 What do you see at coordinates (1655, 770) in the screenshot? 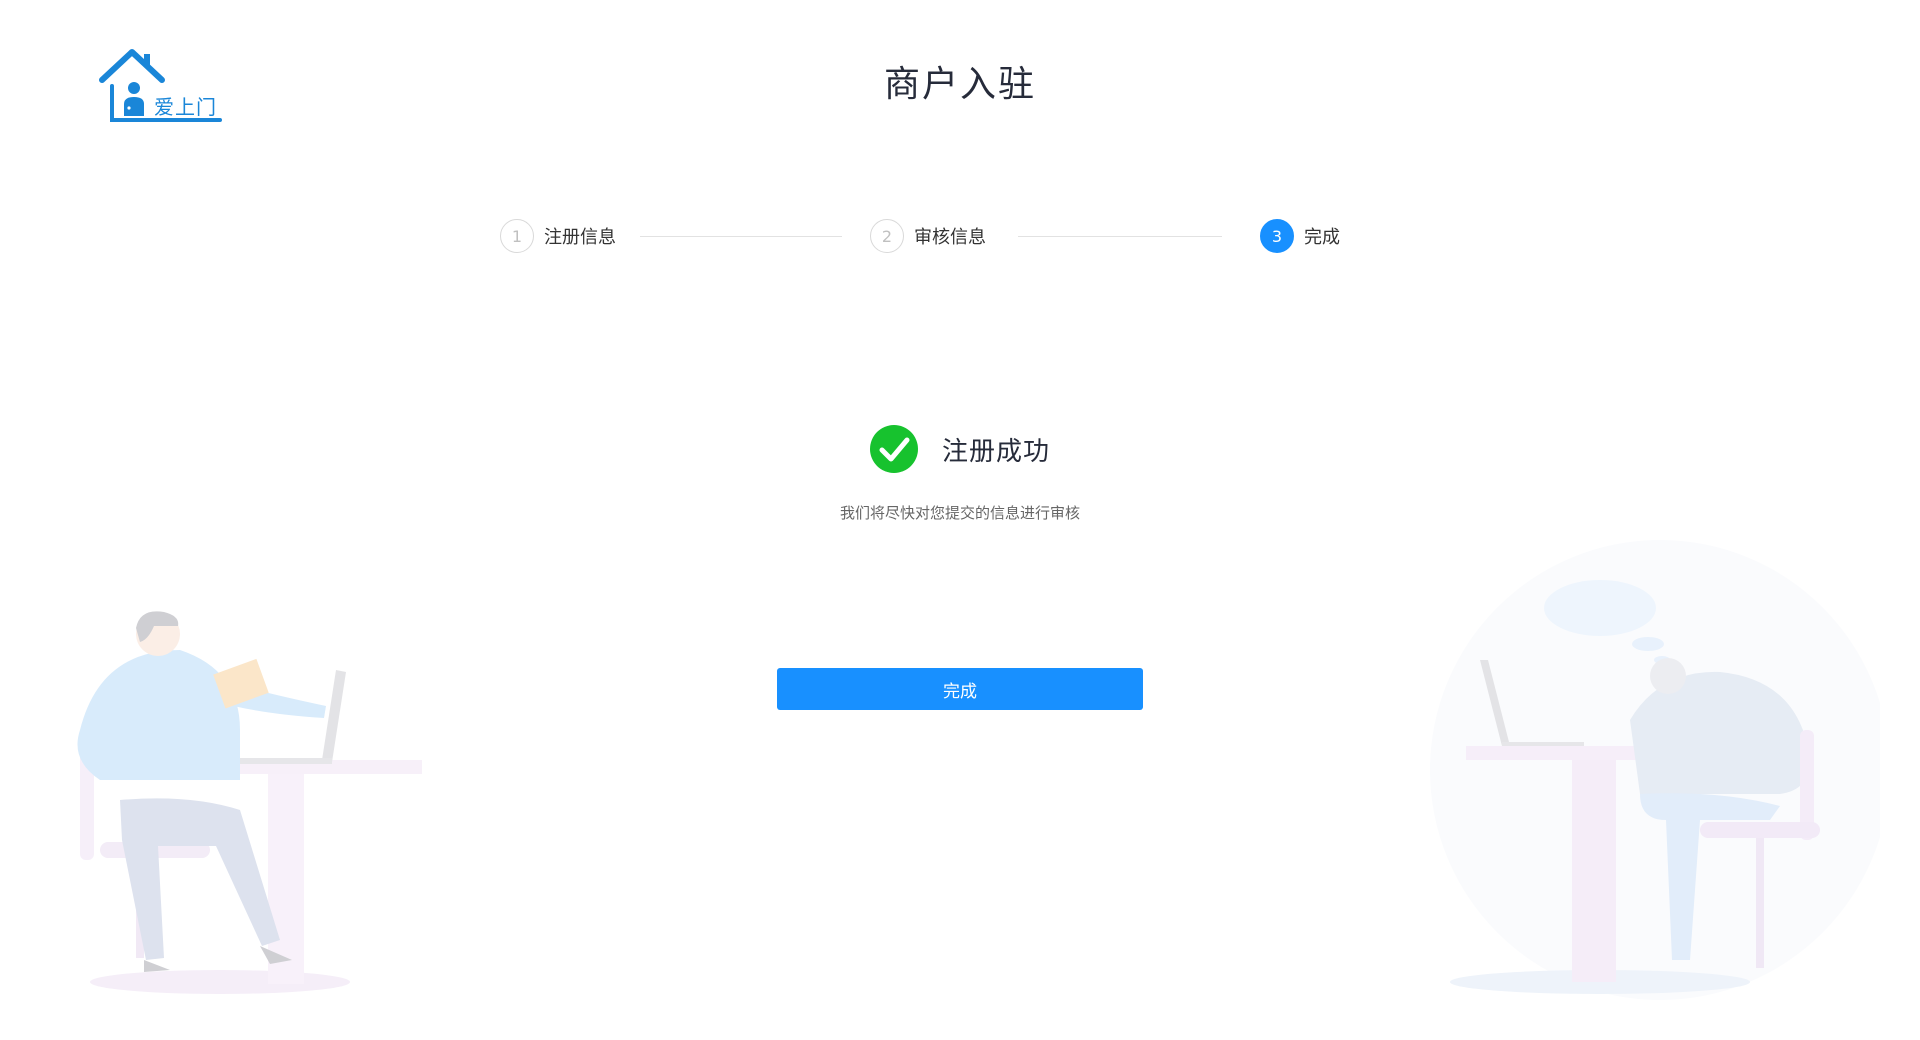
I see `thinking-person-illustration` at bounding box center [1655, 770].